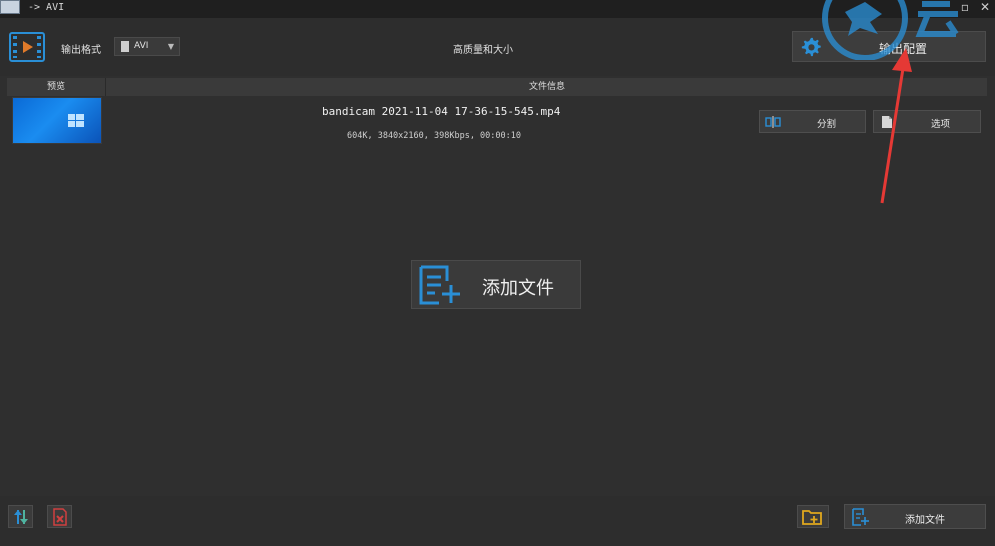 This screenshot has height=546, width=995. I want to click on quality-preset-label: 高质量和大小, so click(483, 48).